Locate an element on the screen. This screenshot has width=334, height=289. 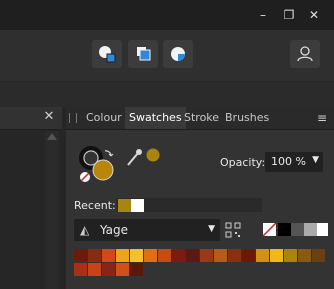
shapes-layered-icon is located at coordinates (144, 54).